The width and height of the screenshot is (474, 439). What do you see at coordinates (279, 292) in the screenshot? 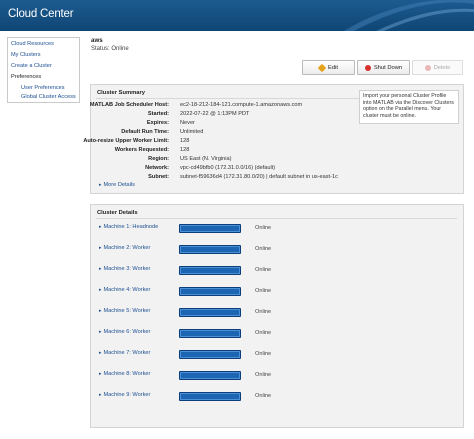
I see `machine-row: ▸ Machine 4: Worker Online` at bounding box center [279, 292].